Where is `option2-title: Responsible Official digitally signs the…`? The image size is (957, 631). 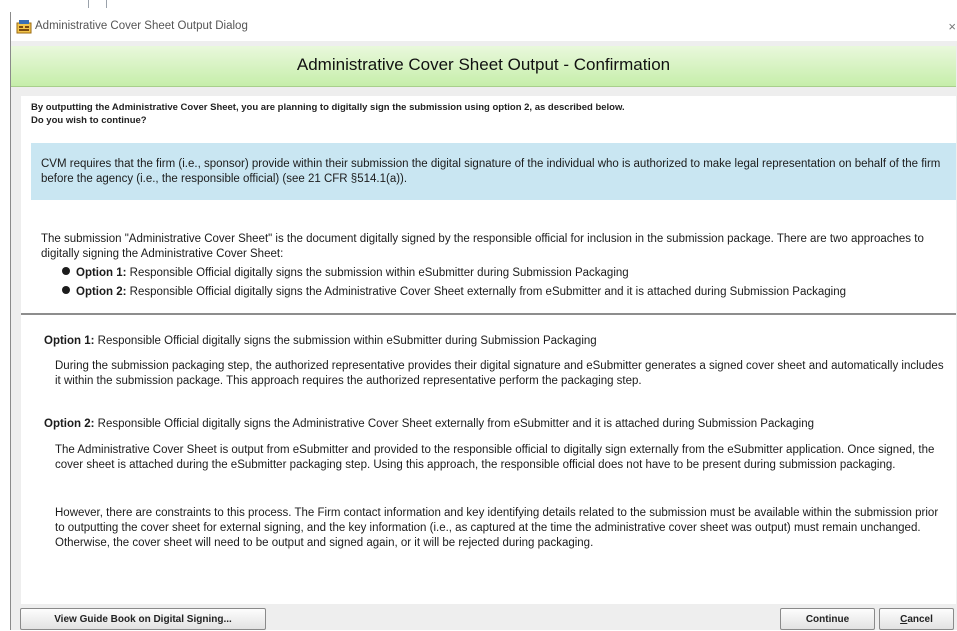
option2-title: Responsible Official digitally signs the… is located at coordinates (454, 424).